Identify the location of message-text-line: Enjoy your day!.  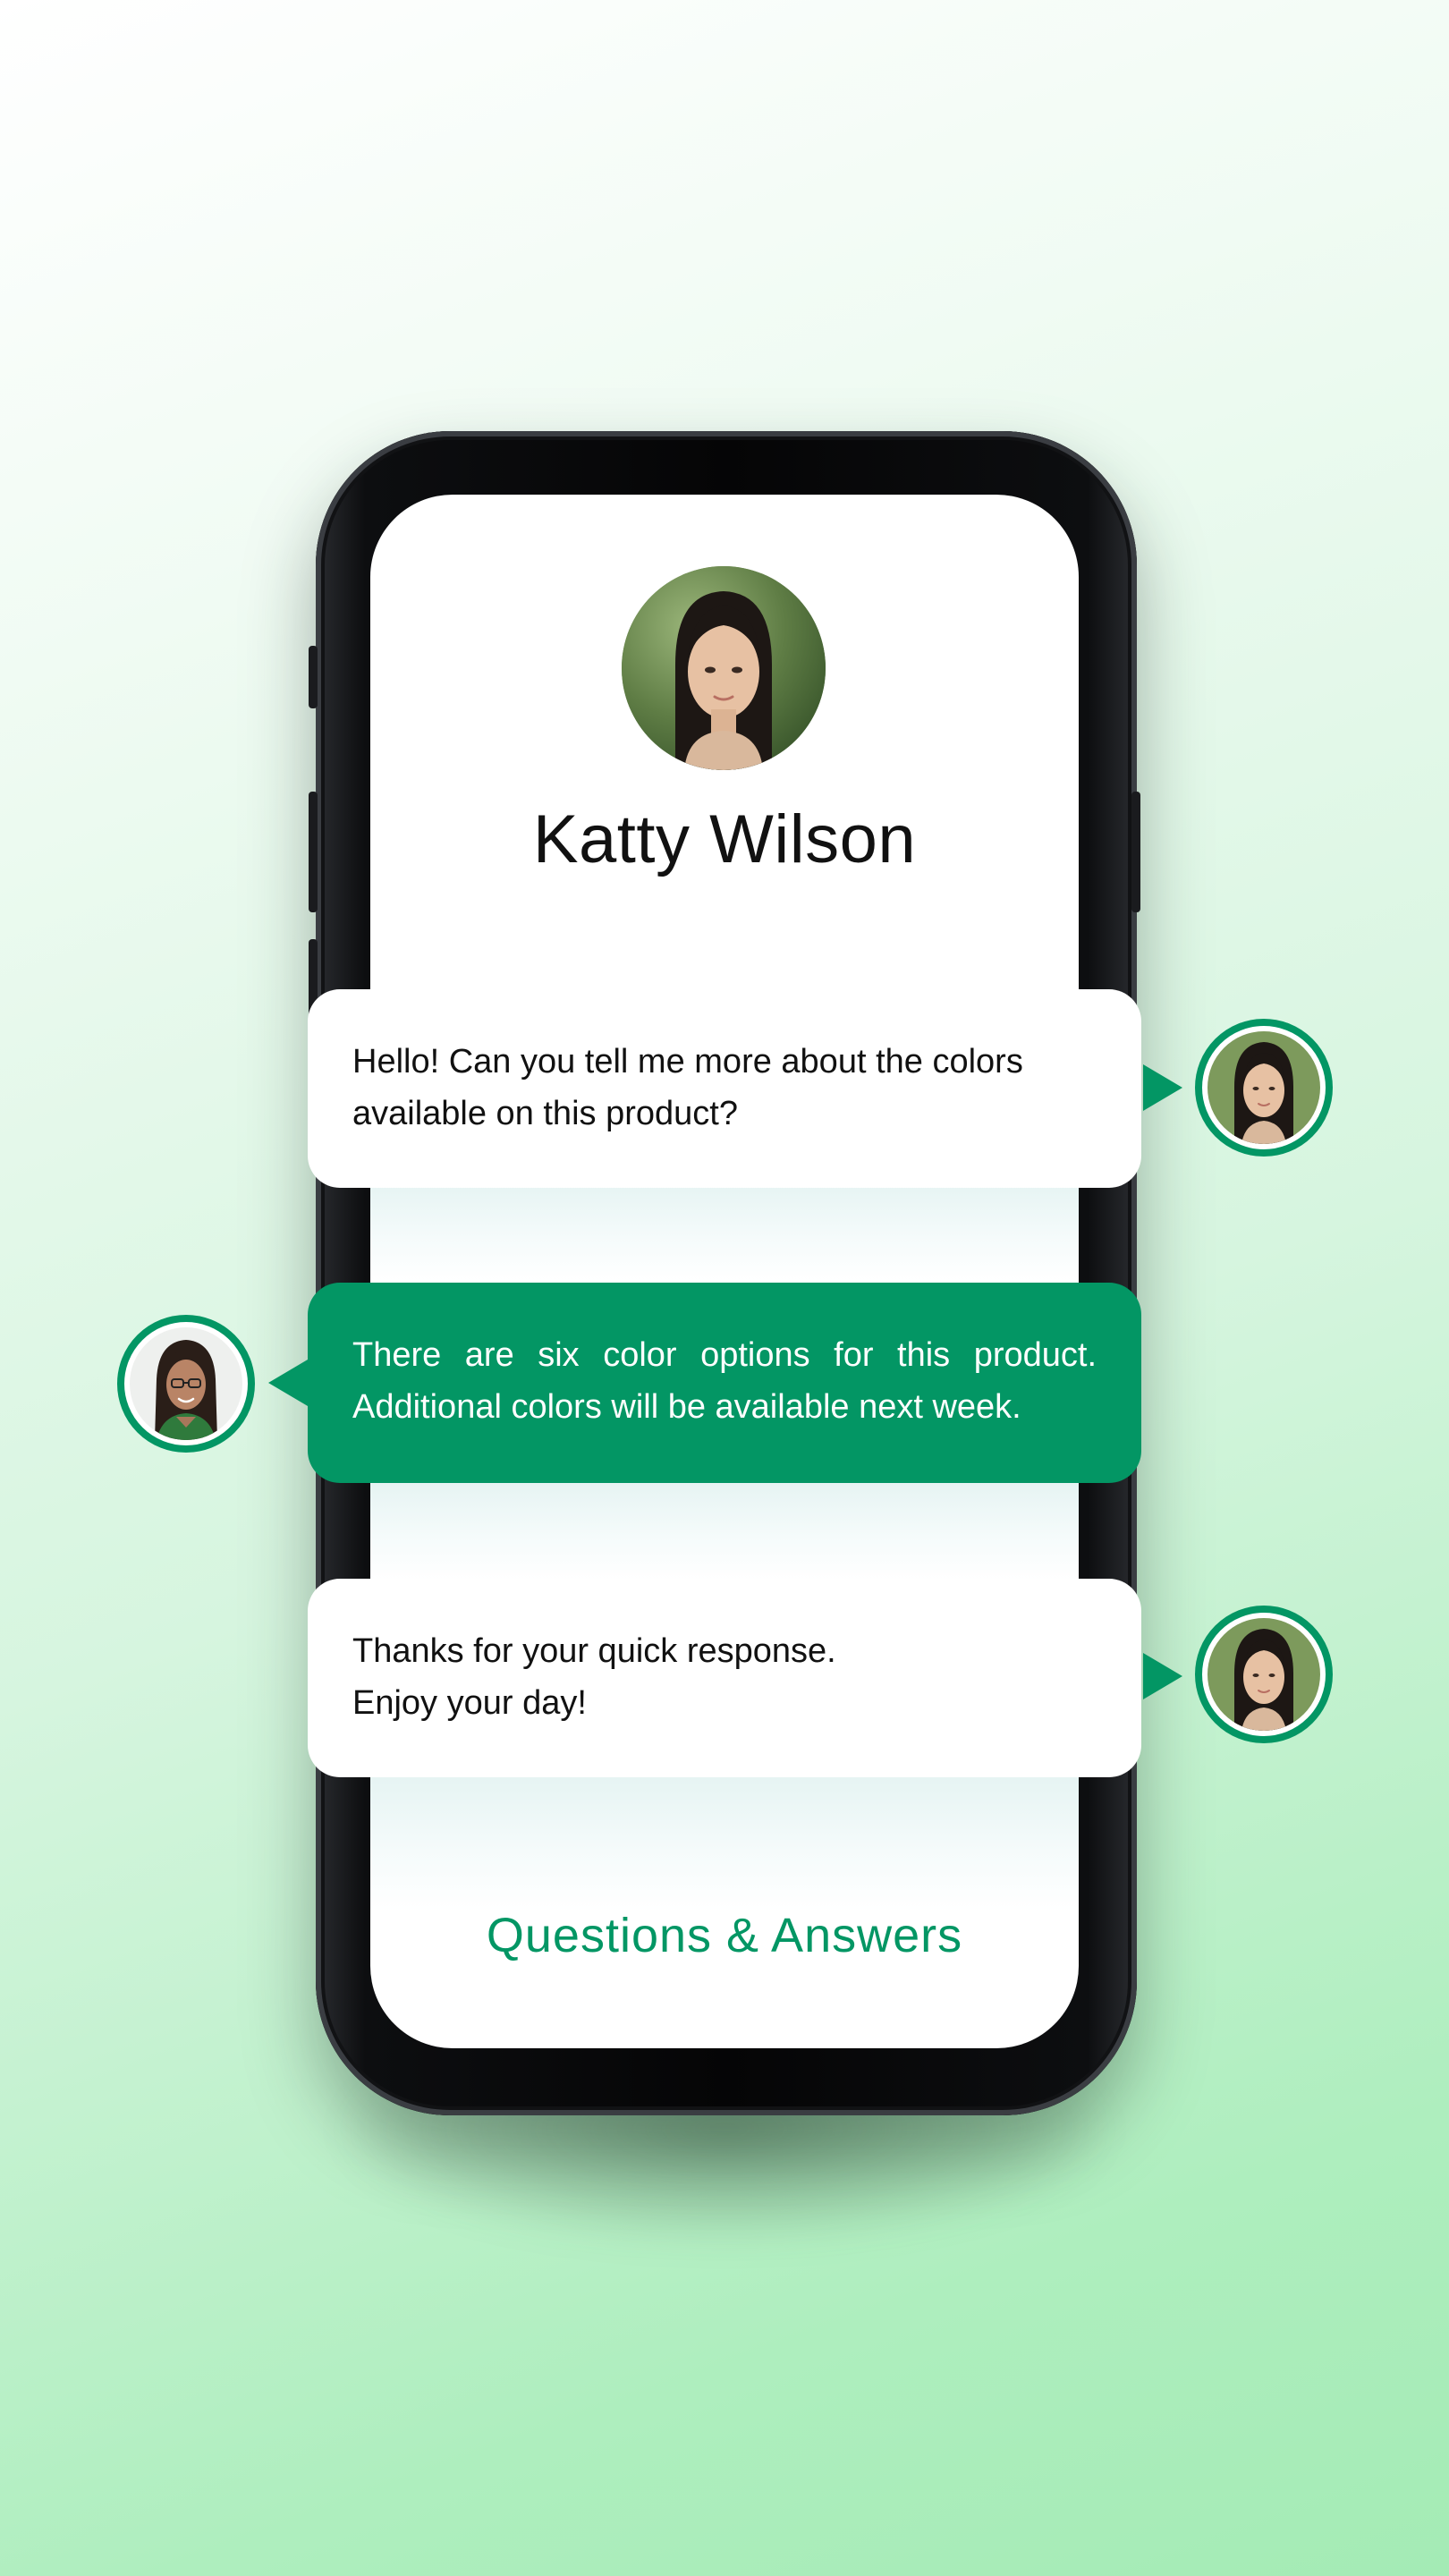
(469, 1703).